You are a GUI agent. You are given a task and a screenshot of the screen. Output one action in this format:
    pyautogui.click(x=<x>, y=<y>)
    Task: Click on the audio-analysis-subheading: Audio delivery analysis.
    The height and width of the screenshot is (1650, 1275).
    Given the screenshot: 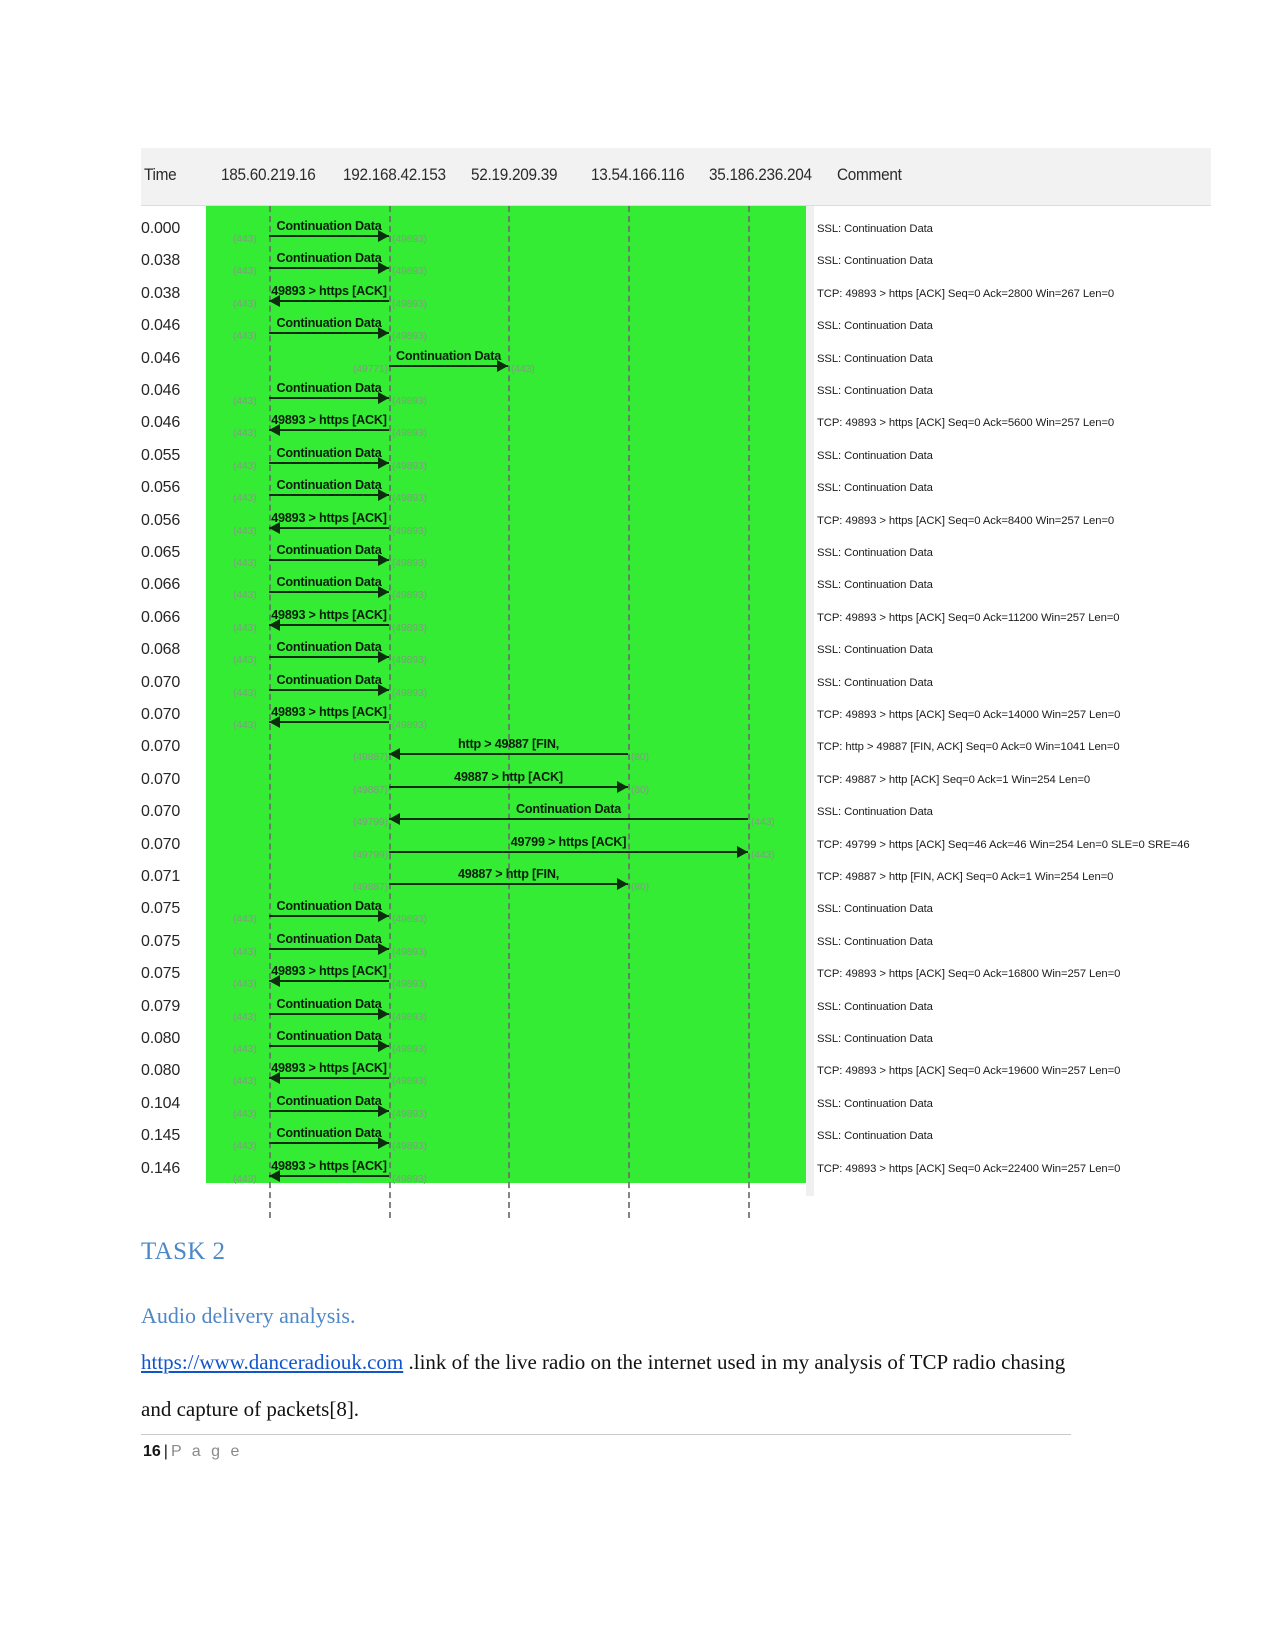 What is the action you would take?
    pyautogui.click(x=248, y=1315)
    